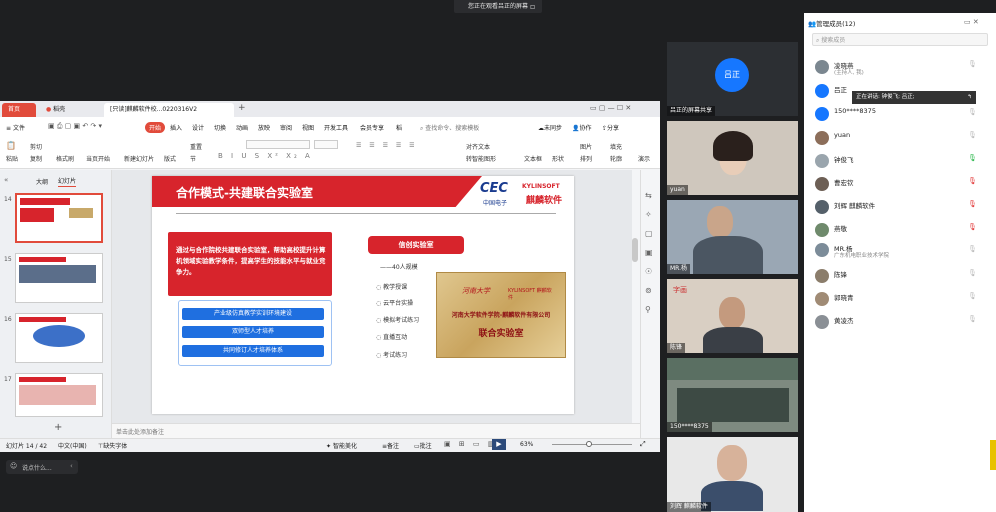 The width and height of the screenshot is (996, 512). I want to click on new-slide-button: 新建幻灯片, so click(139, 158).